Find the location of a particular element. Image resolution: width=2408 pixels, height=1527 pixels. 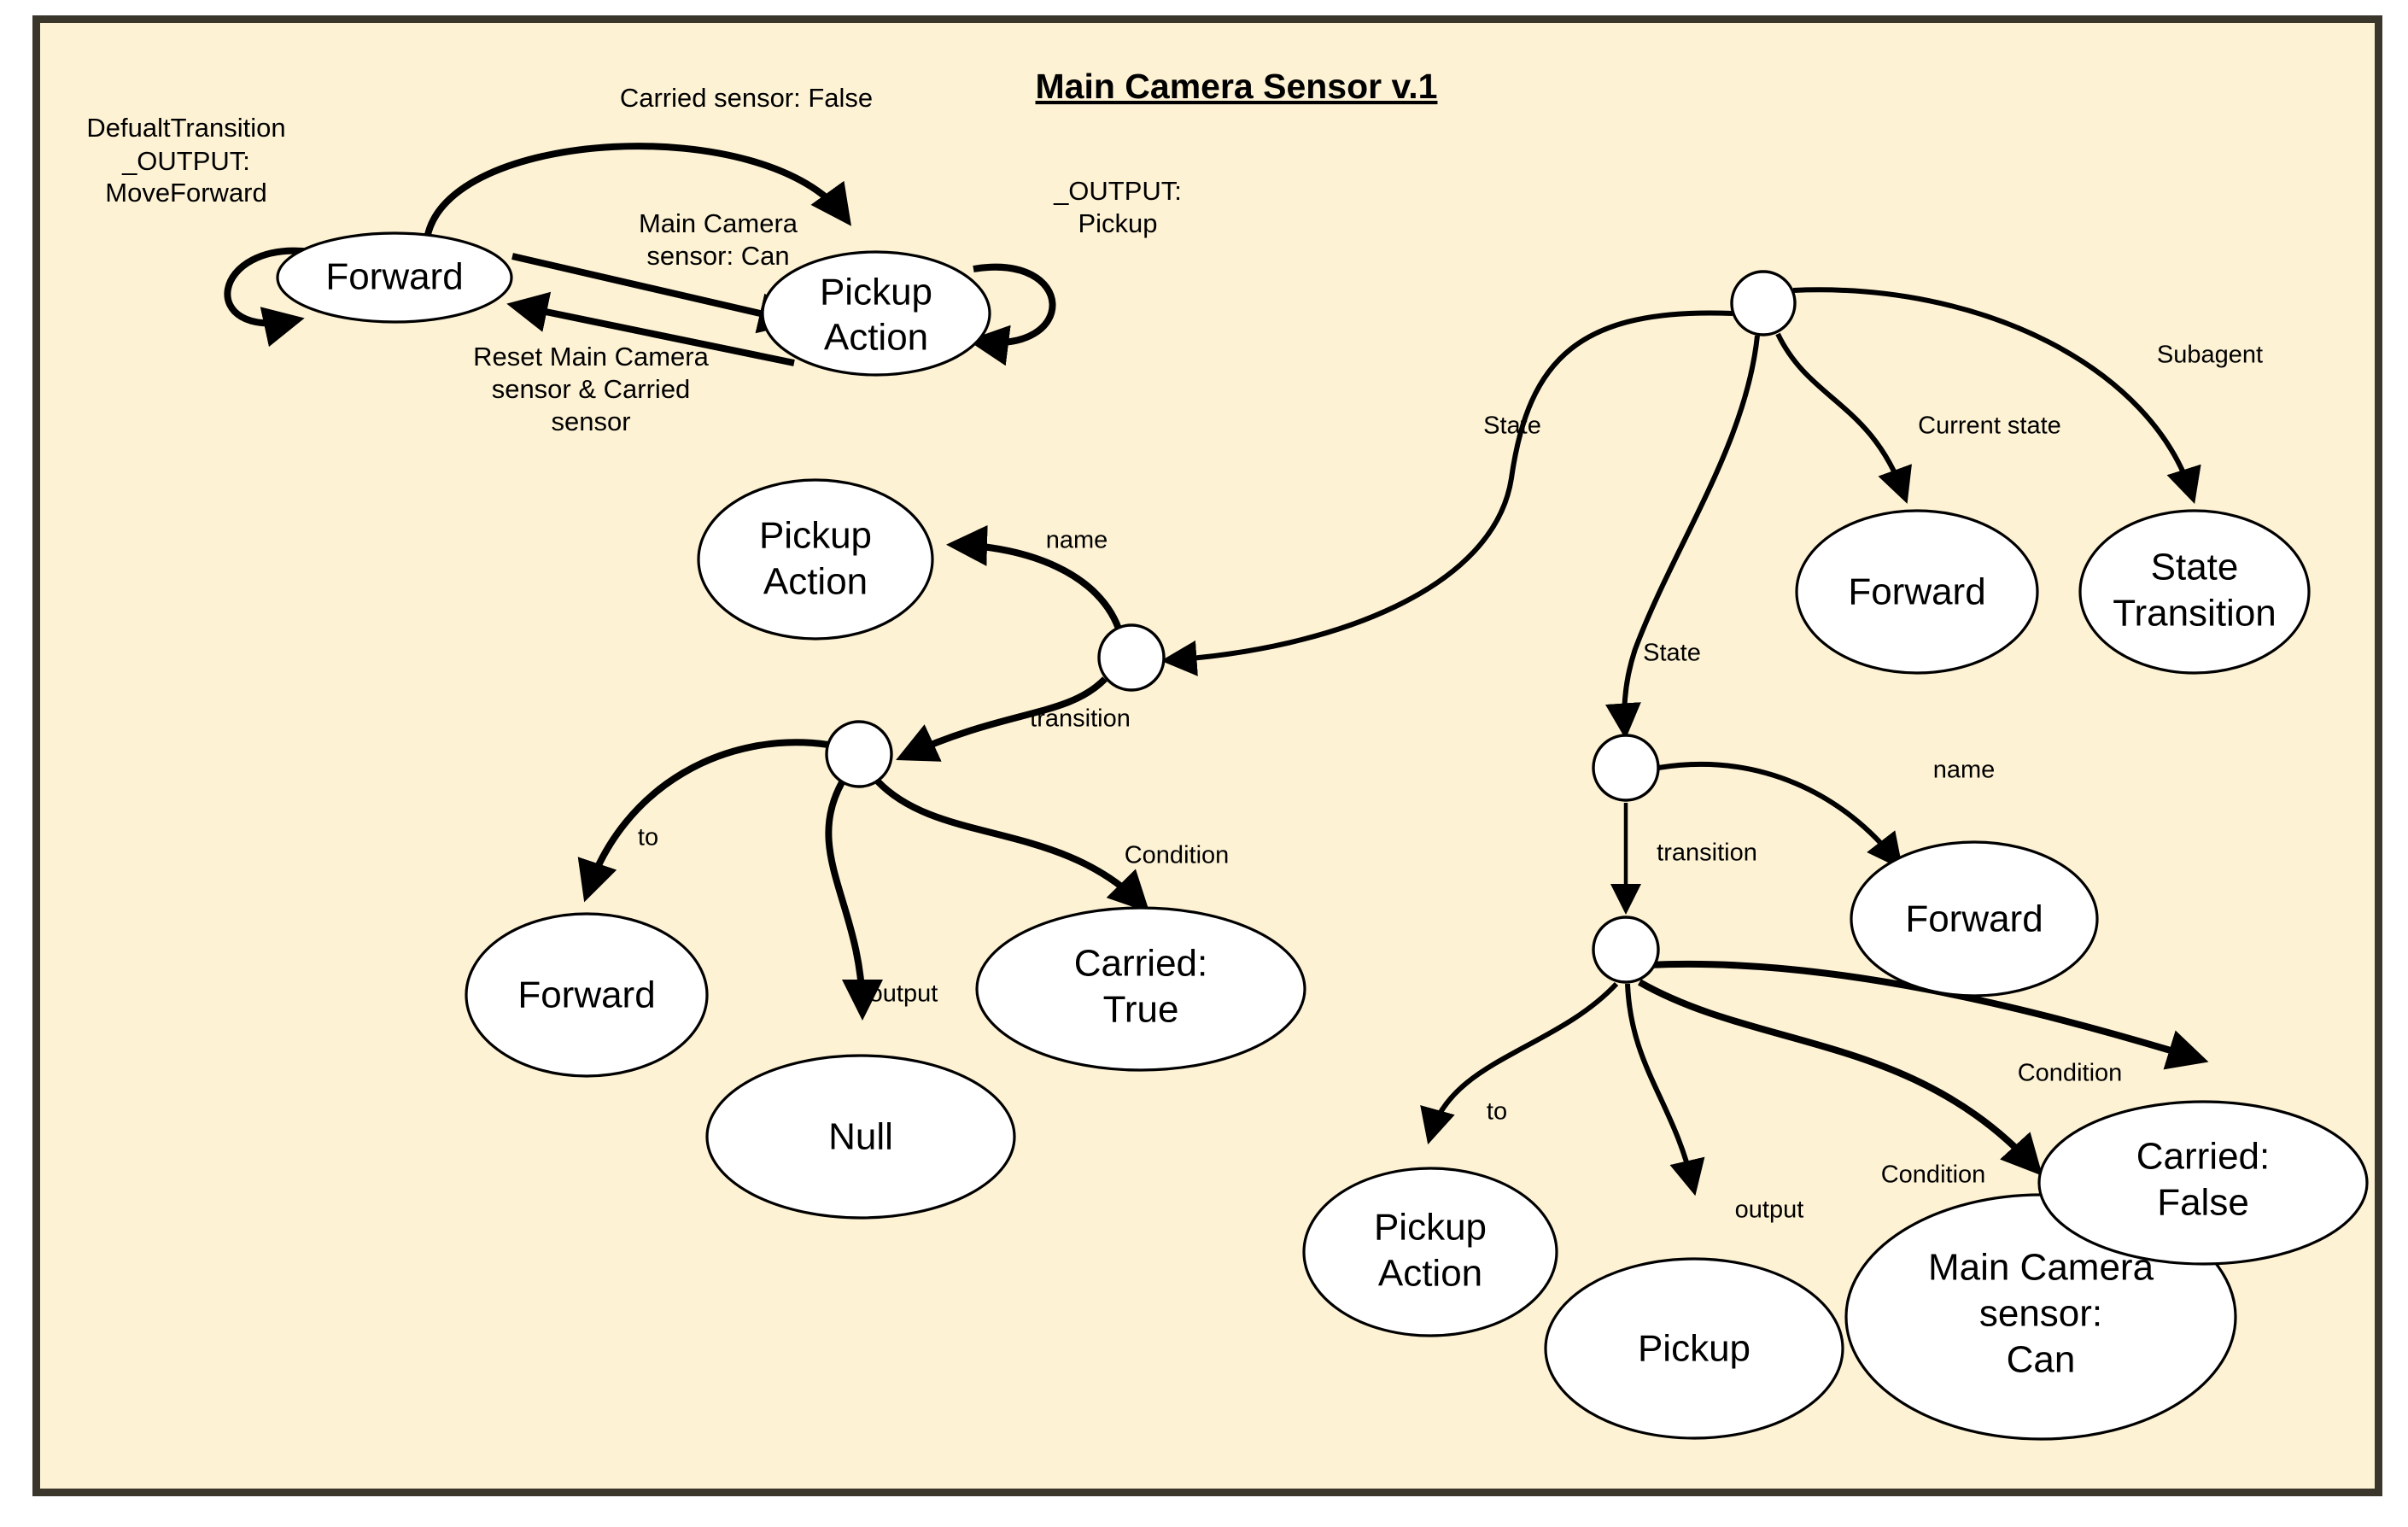

edge-label-right-transition: transition is located at coordinates (1707, 853).